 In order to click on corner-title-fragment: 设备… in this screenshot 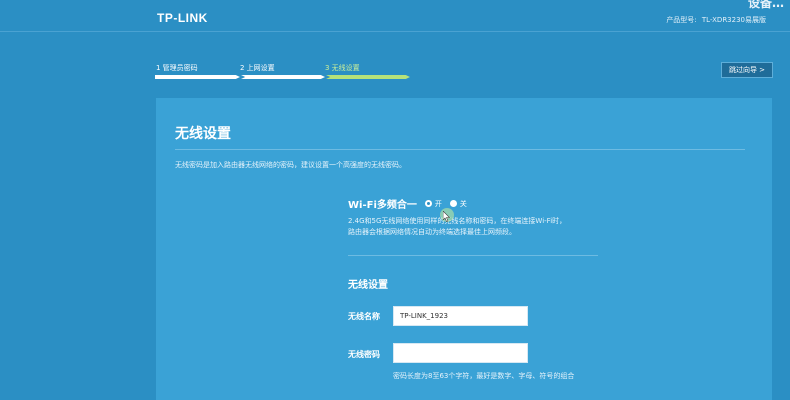, I will do `click(766, 5)`.